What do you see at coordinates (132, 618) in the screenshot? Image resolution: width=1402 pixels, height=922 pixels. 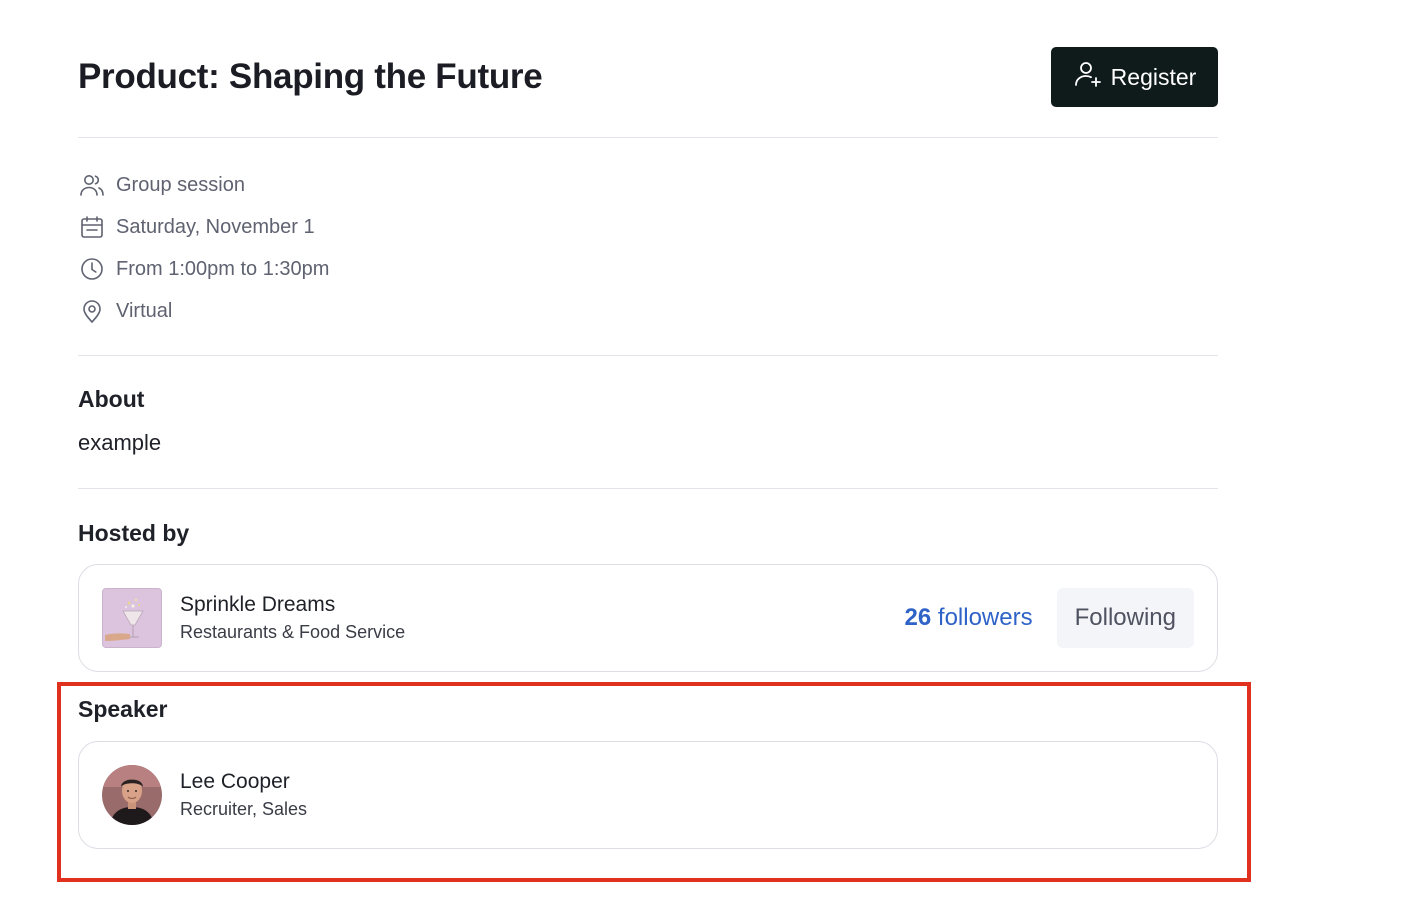 I see `host-logo` at bounding box center [132, 618].